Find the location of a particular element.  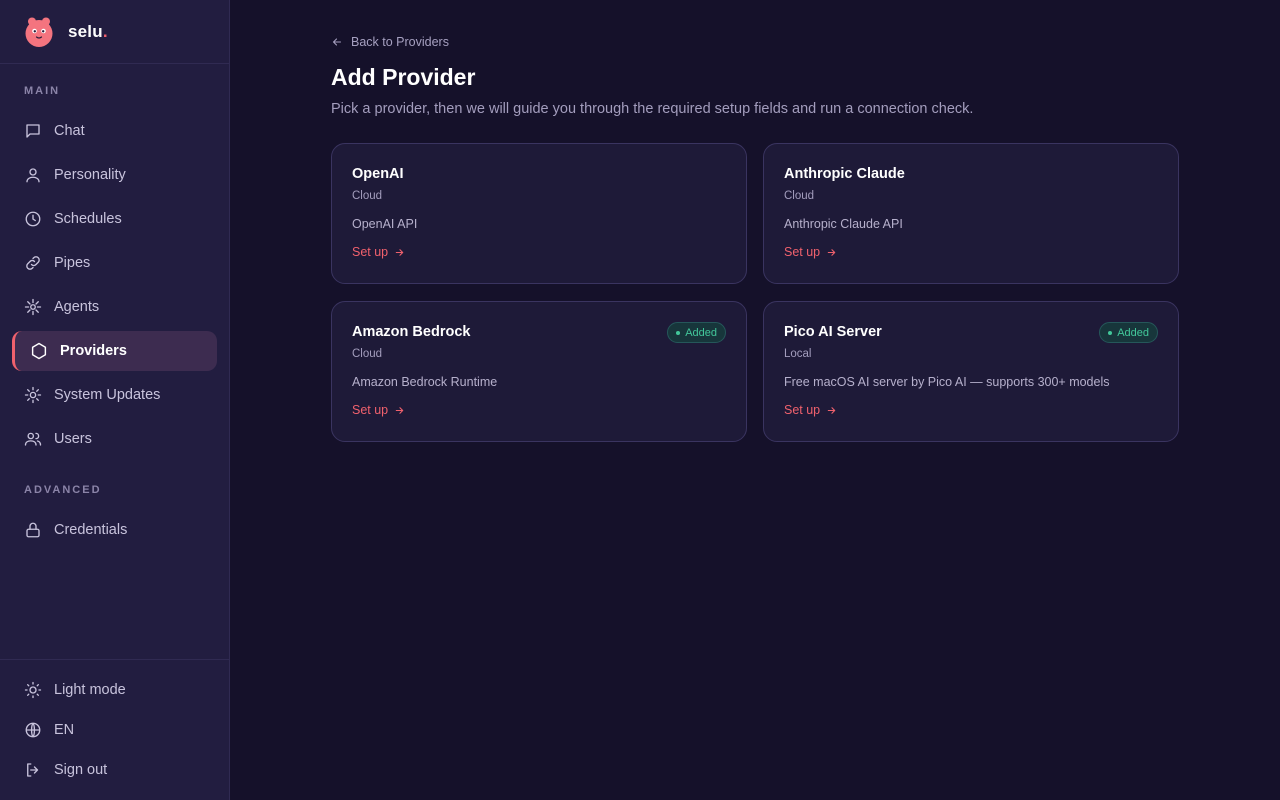

users-icon is located at coordinates (33, 439).